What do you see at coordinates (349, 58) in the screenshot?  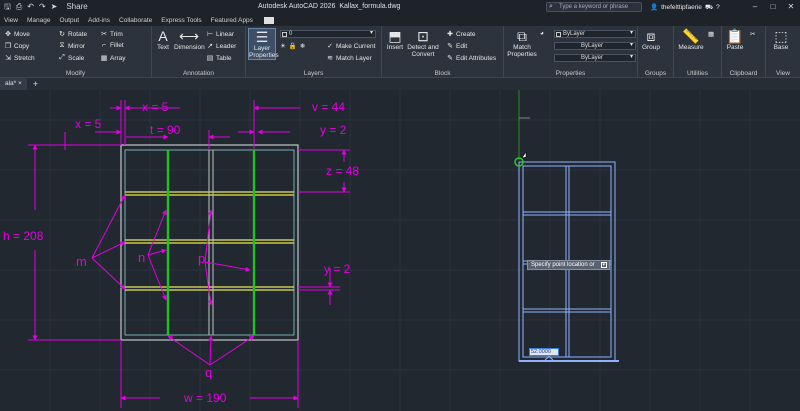 I see `match-layer-button: ≋ Match Layer` at bounding box center [349, 58].